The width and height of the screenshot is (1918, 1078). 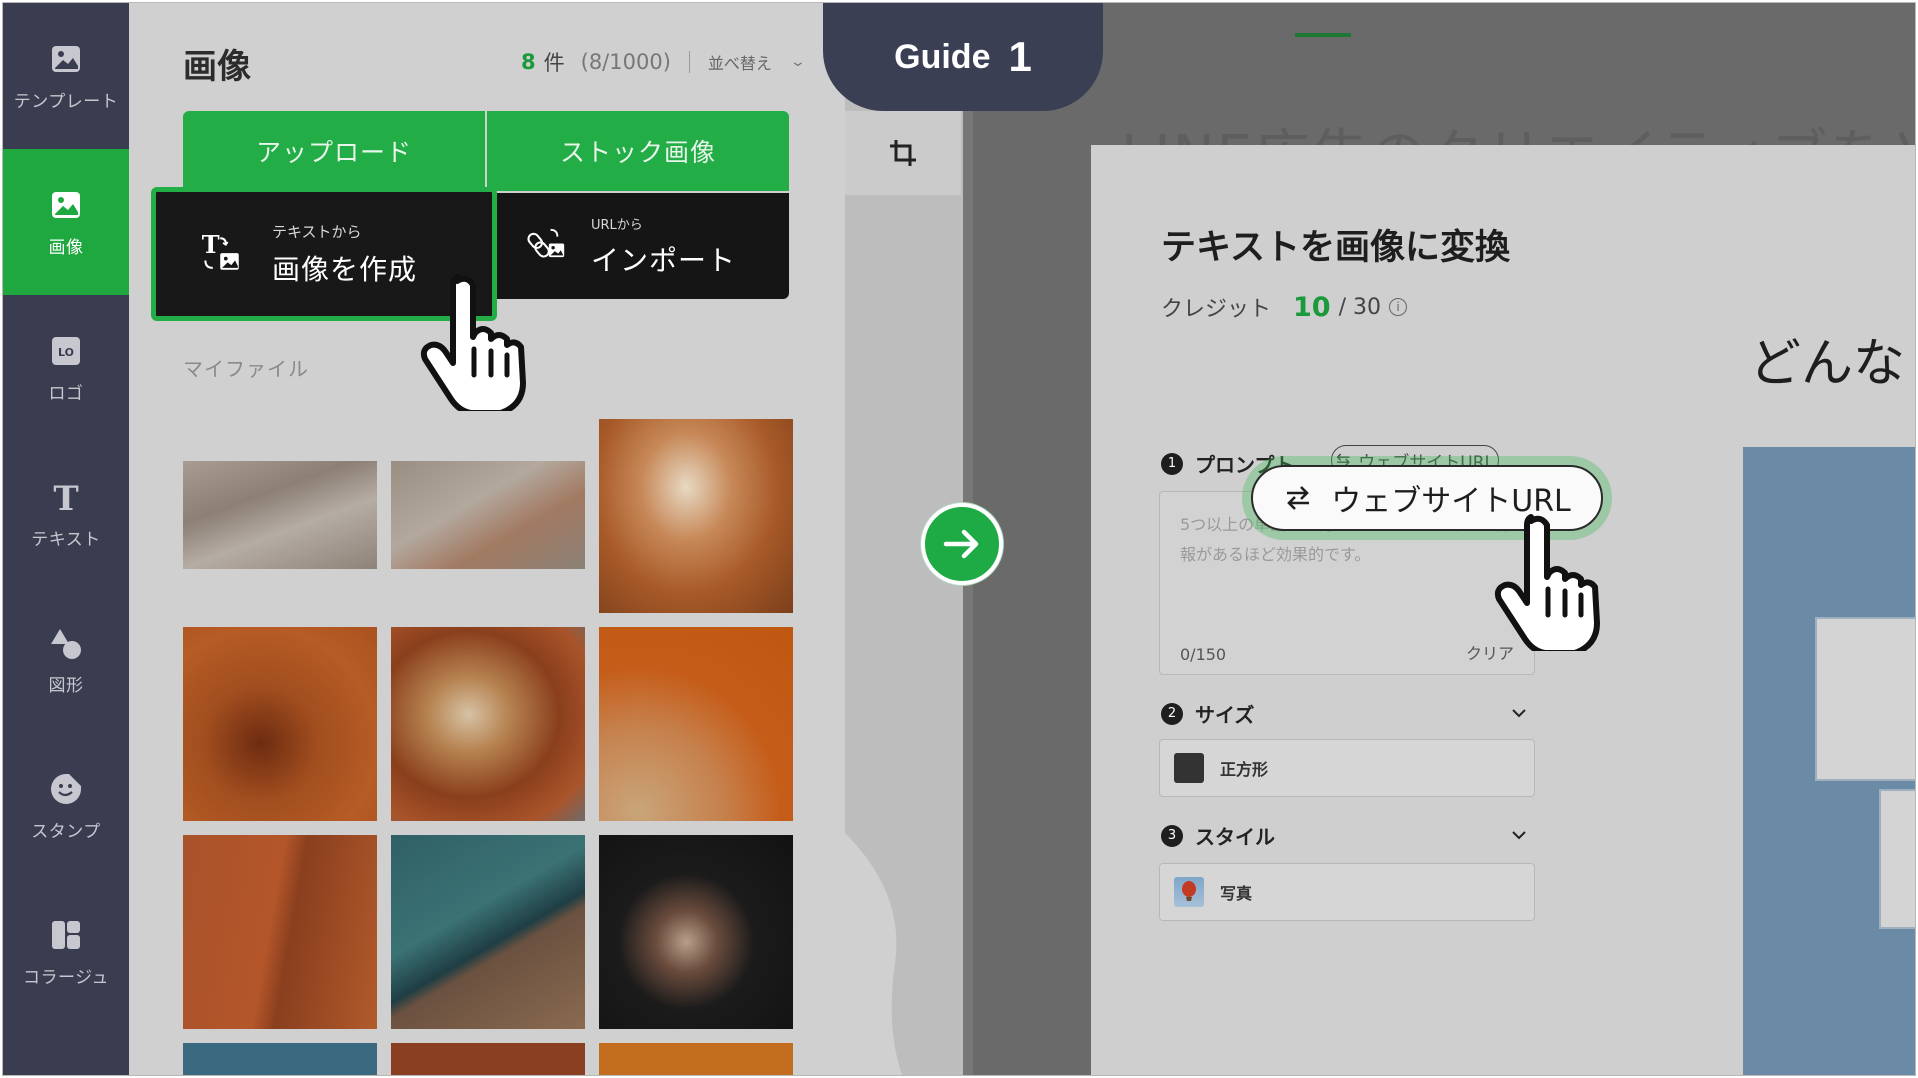 I want to click on left-nav: テンプレート 画像 LO ロゴ T テキスト 図形 スタンプ コラージュ, so click(x=66, y=539).